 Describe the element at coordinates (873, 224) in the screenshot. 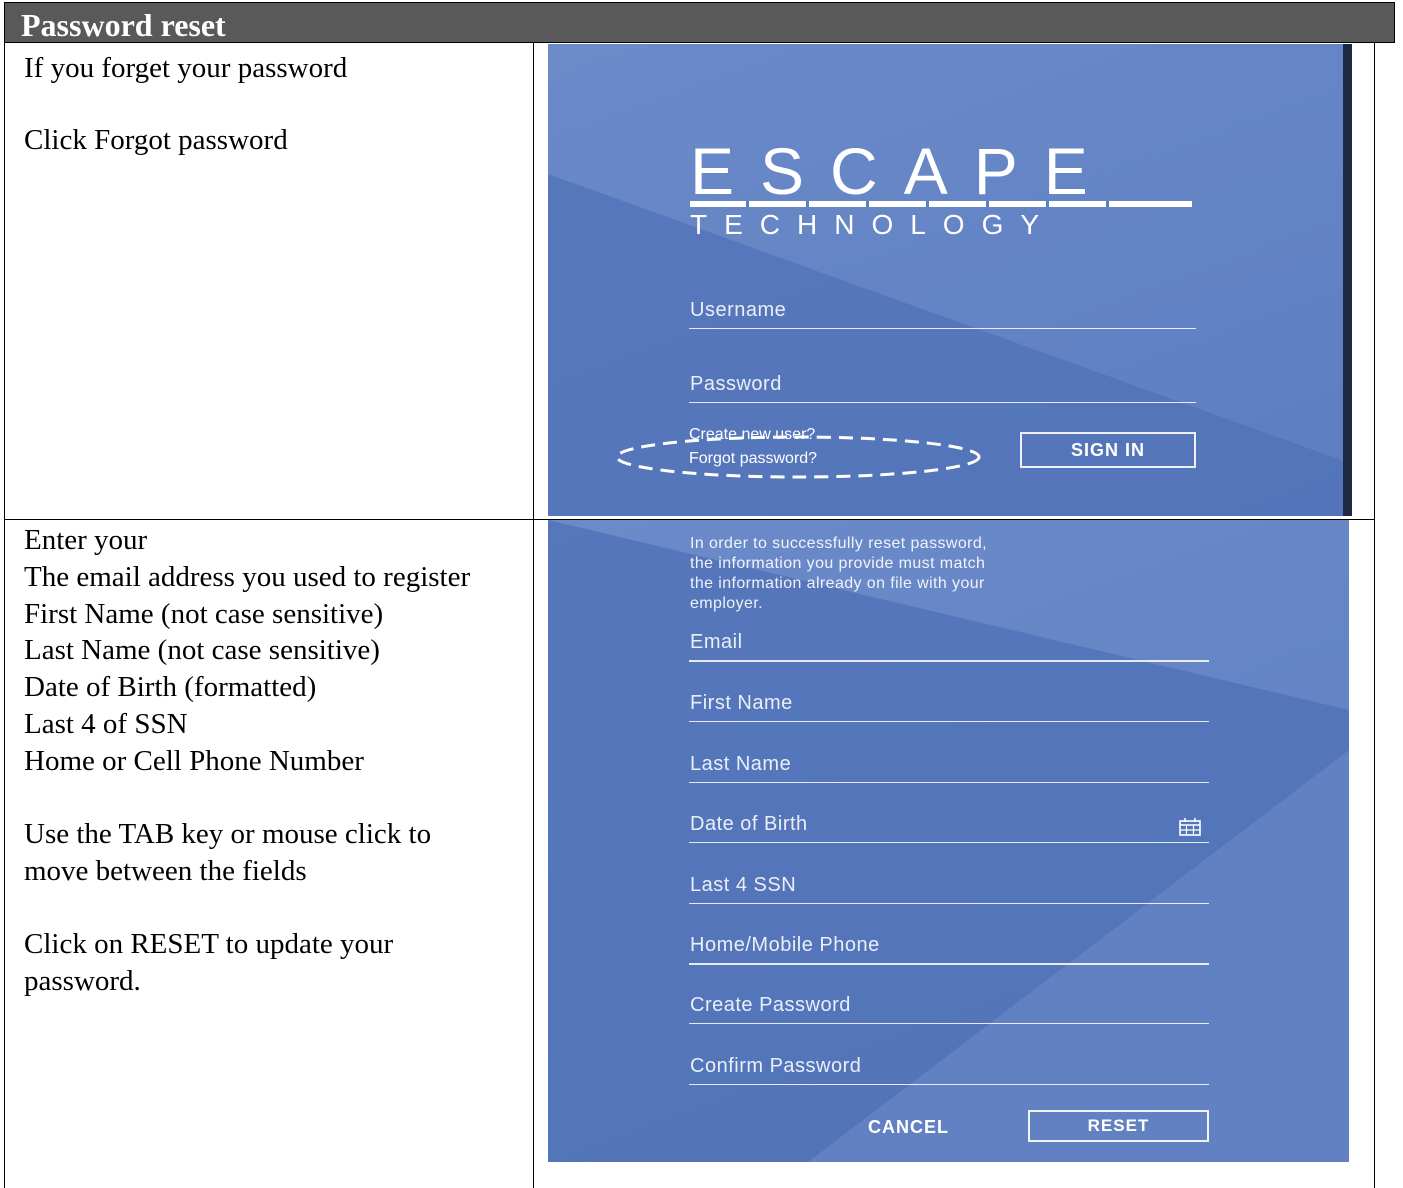

I see `logo-sub-text: TECHNOLOGY` at that location.